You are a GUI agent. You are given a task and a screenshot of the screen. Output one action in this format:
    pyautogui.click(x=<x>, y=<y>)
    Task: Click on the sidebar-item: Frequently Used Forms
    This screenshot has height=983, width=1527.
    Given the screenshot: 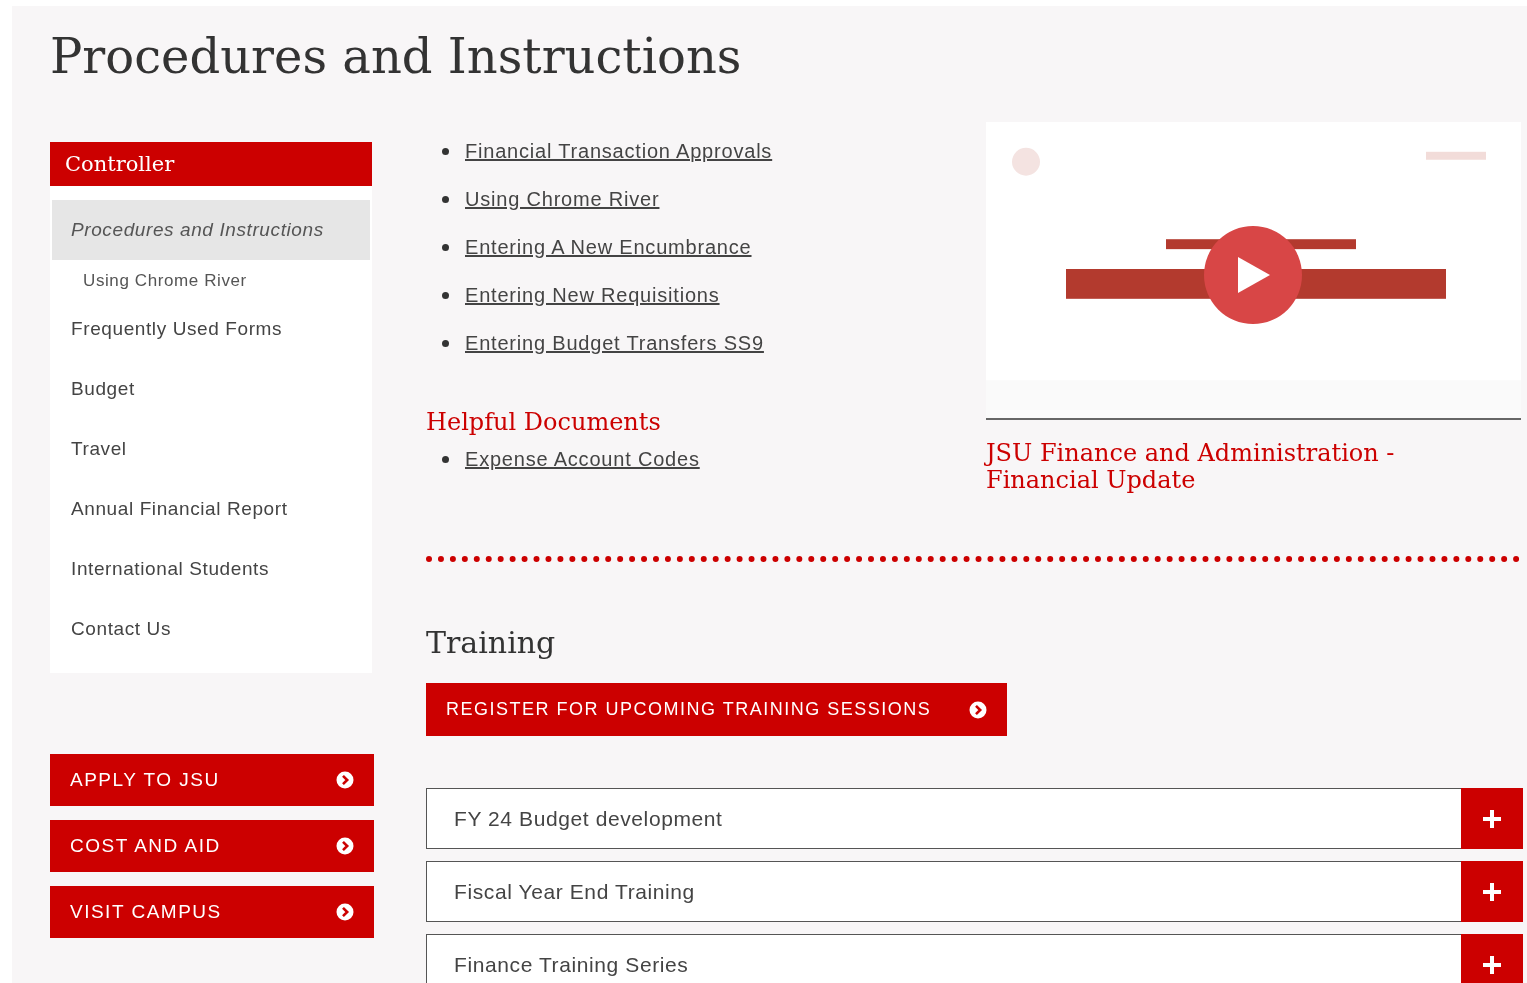 What is the action you would take?
    pyautogui.click(x=211, y=329)
    